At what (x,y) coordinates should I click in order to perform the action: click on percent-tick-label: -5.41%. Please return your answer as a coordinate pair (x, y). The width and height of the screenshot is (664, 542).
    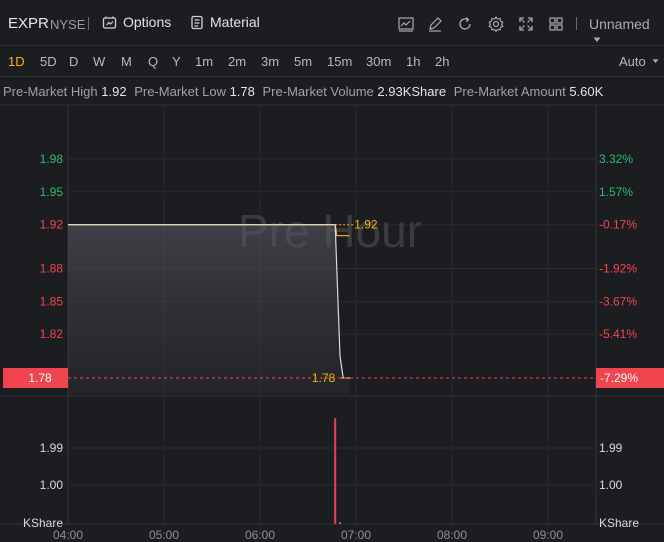
    Looking at the image, I should click on (618, 334).